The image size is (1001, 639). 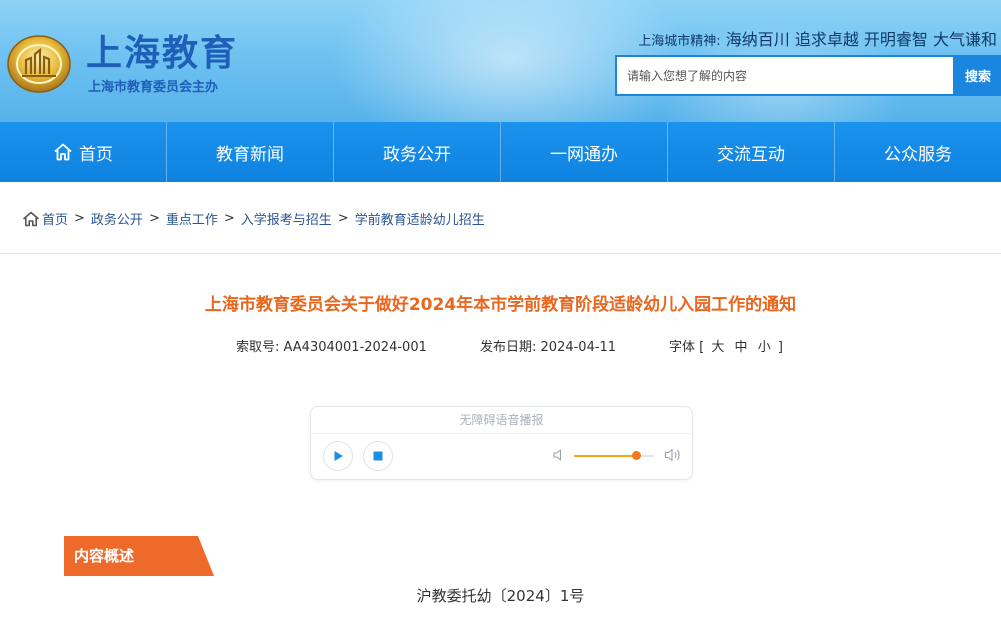 I want to click on nav-item-label: 交流互动, so click(x=751, y=154).